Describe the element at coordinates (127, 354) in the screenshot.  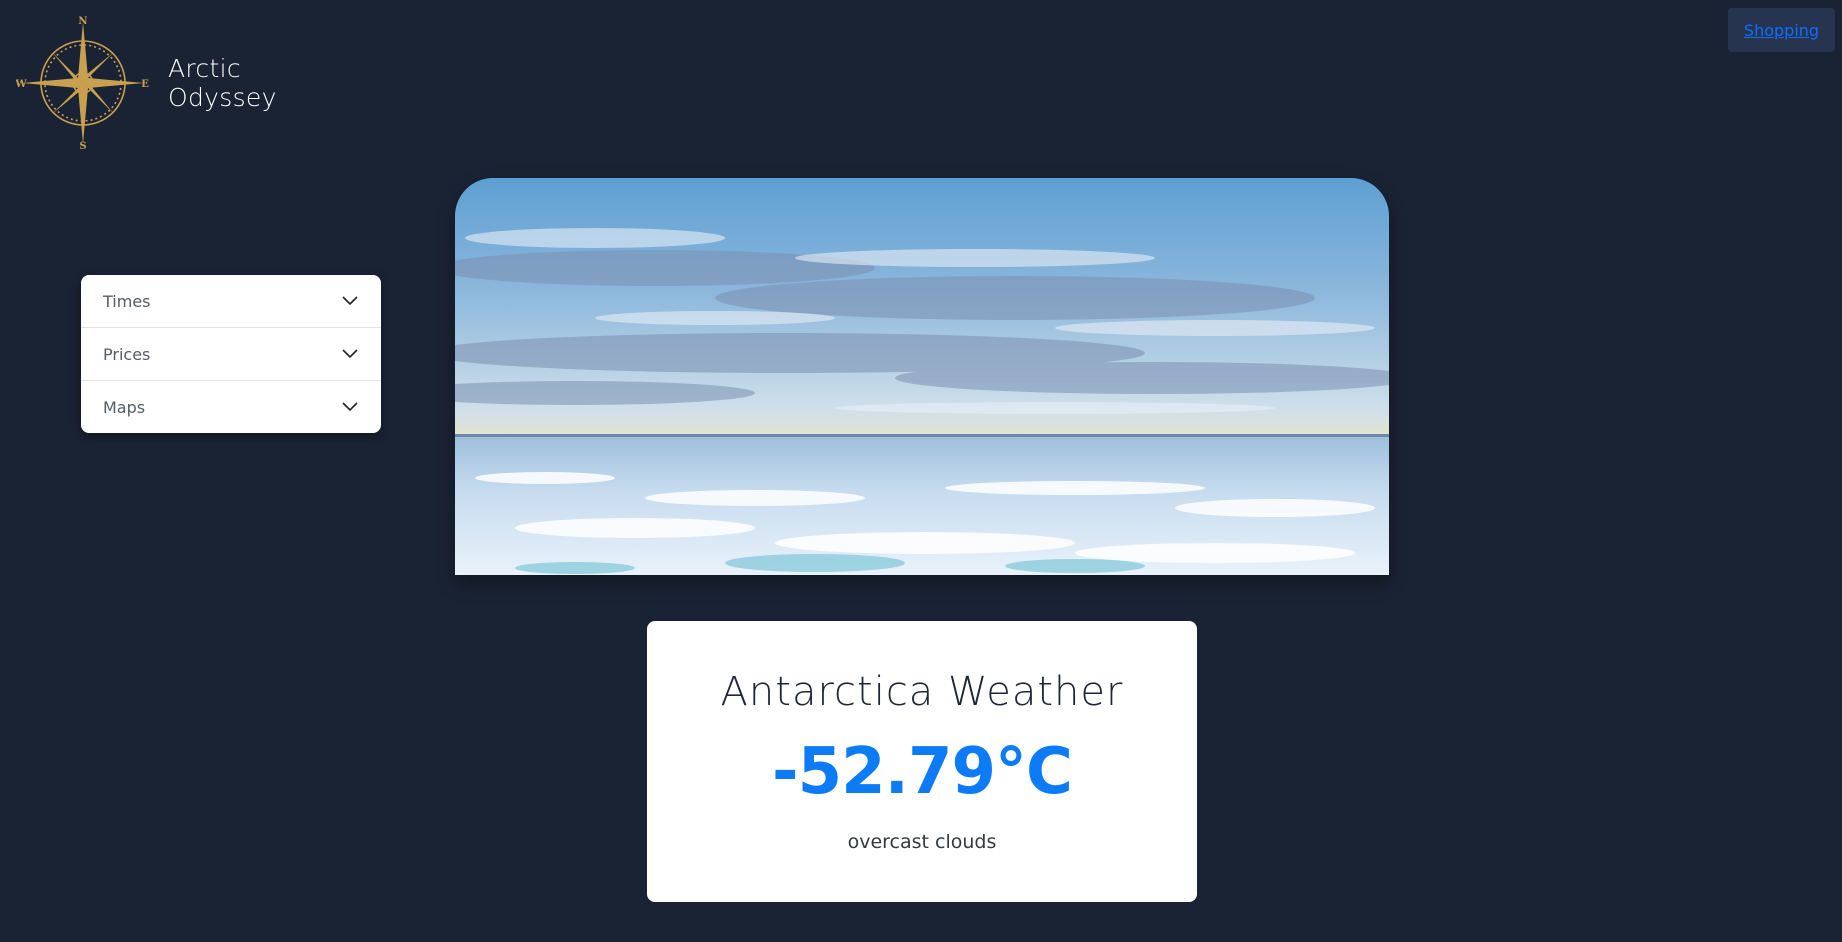
I see `accordion-item-label: Prices` at that location.